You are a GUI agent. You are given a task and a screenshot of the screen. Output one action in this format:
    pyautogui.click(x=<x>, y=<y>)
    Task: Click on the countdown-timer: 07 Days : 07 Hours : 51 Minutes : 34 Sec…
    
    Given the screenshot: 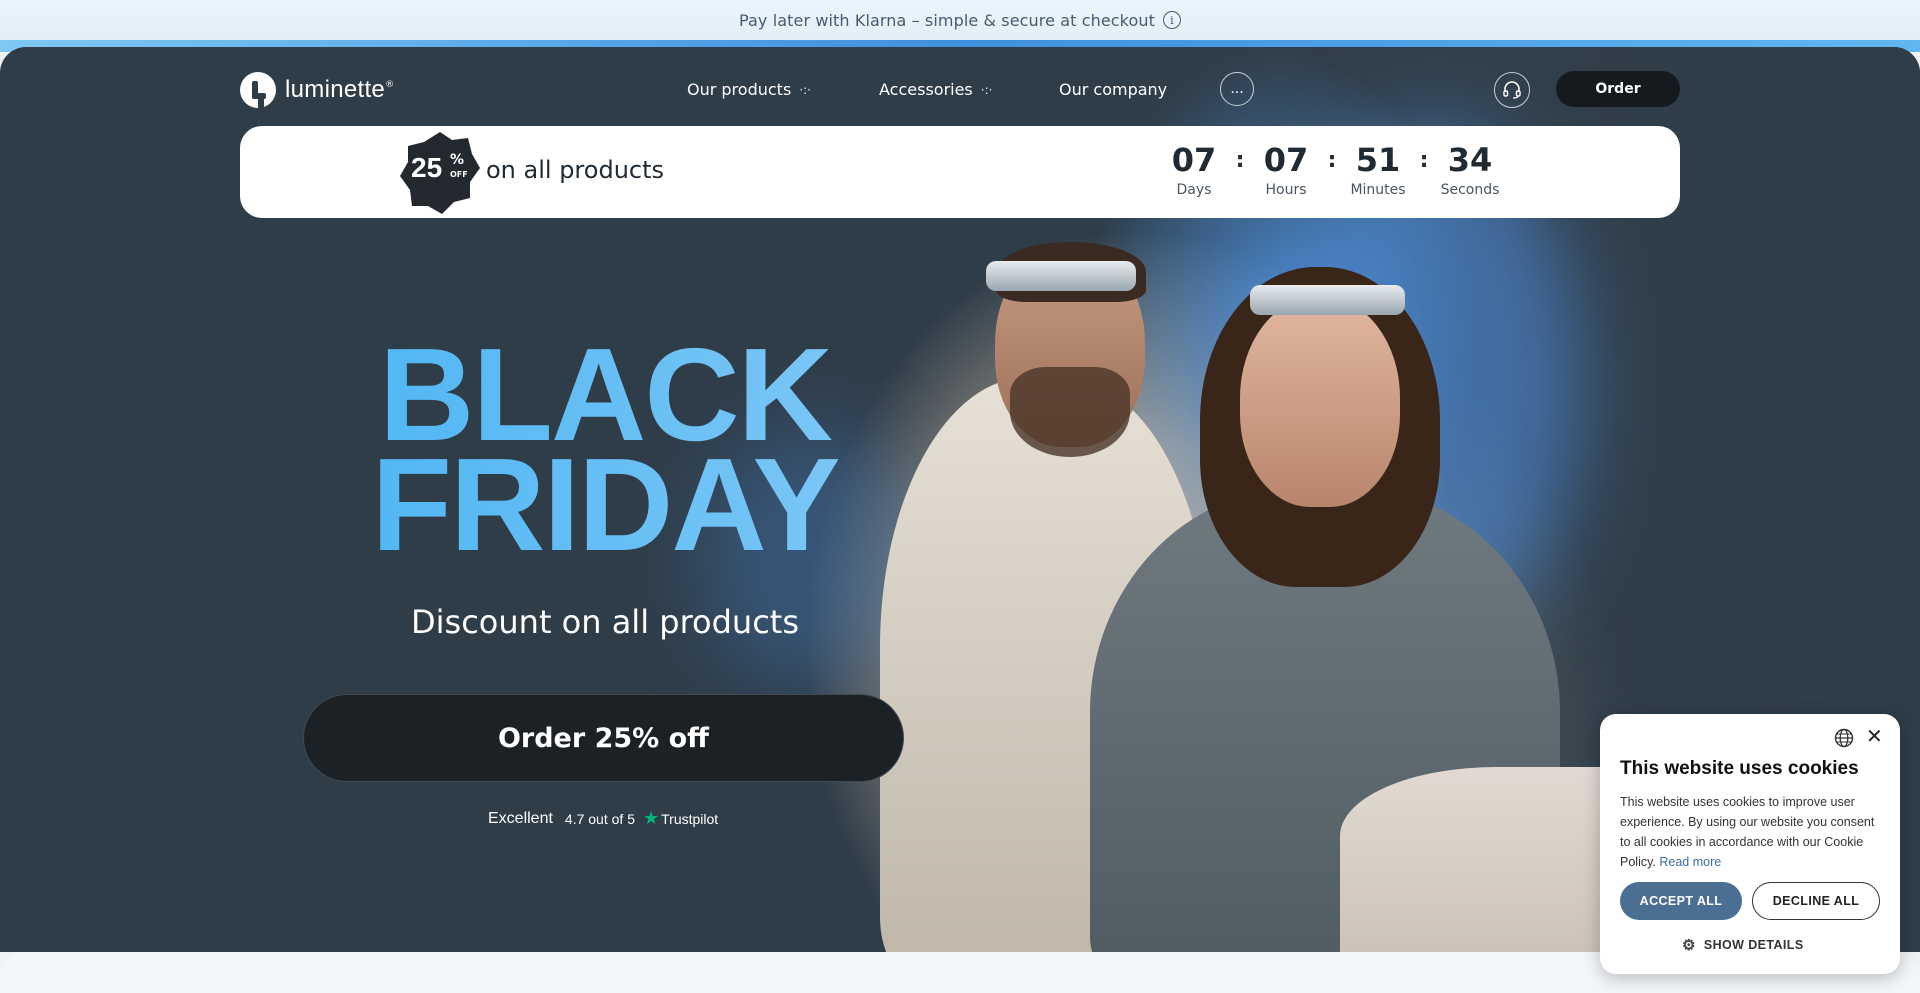 What is the action you would take?
    pyautogui.click(x=1332, y=170)
    